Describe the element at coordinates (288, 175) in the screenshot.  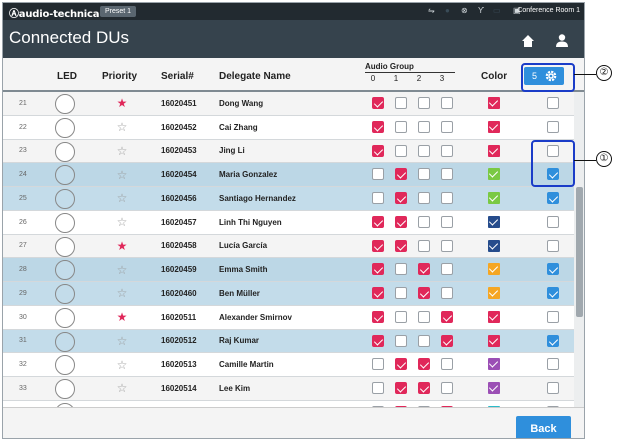
I see `table-row: 24 ☆ 16020454 Maria Gonzalez` at that location.